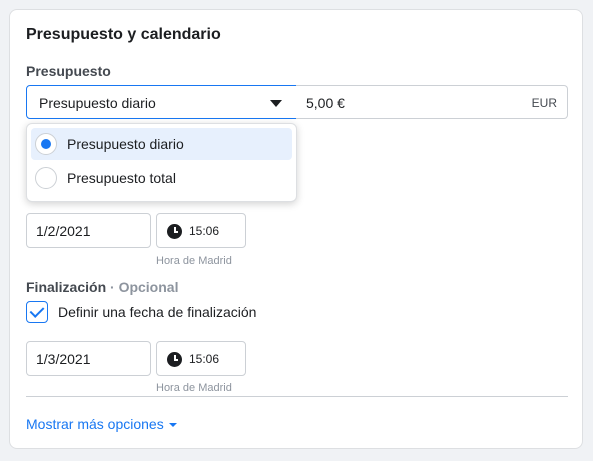 The height and width of the screenshot is (461, 593). What do you see at coordinates (194, 388) in the screenshot?
I see `end-timezone: Hora de Madrid` at bounding box center [194, 388].